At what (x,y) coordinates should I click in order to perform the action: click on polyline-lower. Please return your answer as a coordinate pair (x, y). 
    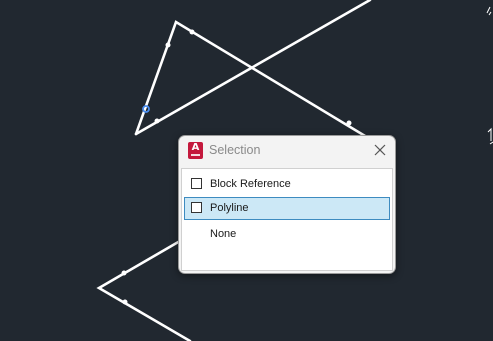
    Looking at the image, I should click on (144, 290).